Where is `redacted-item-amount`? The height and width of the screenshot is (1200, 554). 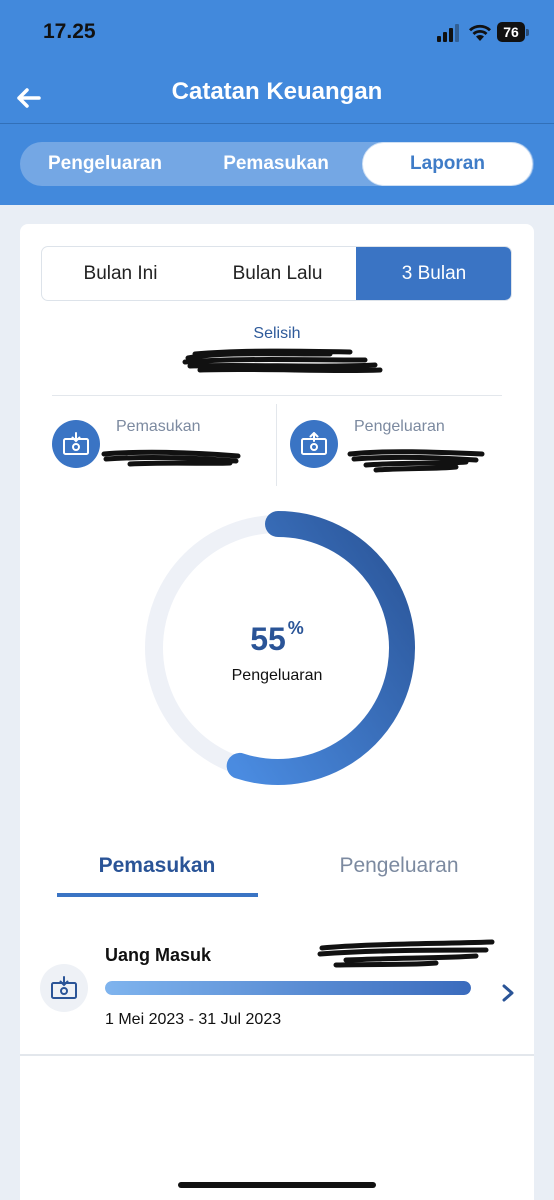 redacted-item-amount is located at coordinates (406, 953).